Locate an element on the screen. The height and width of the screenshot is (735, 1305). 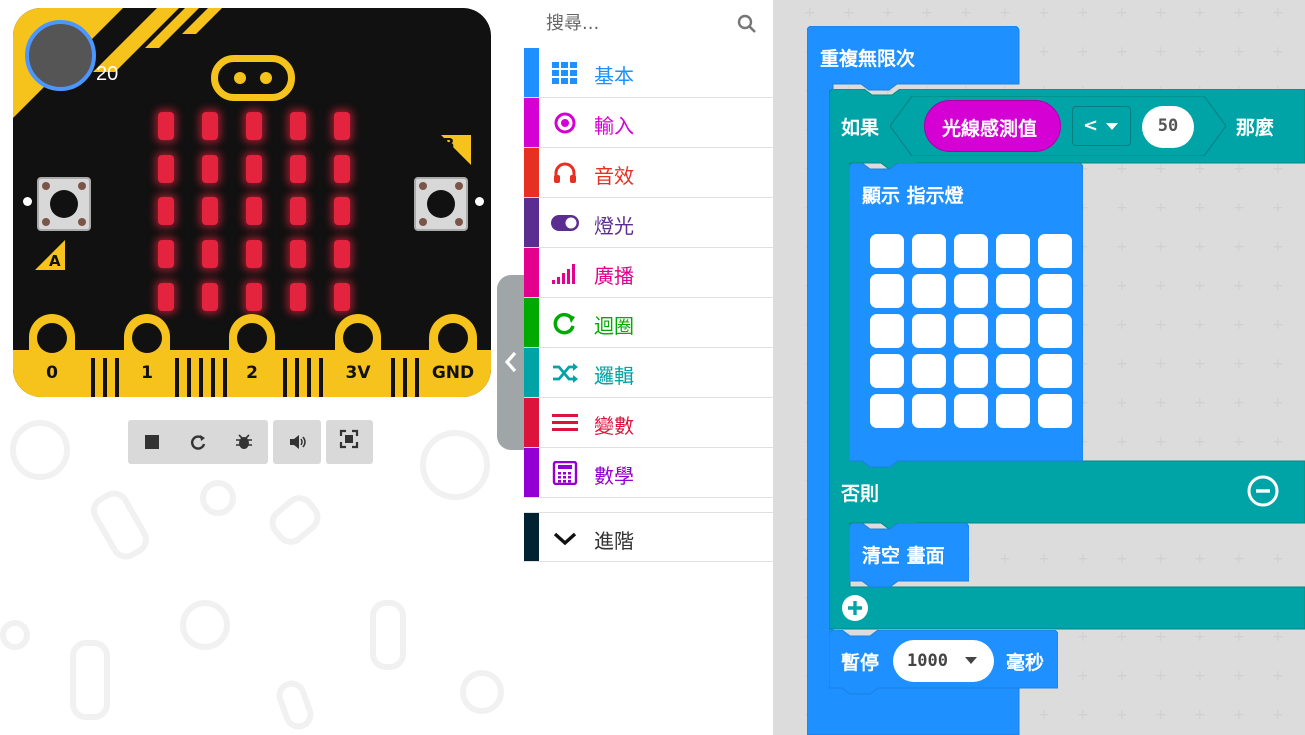
restart-icon is located at coordinates (198, 442).